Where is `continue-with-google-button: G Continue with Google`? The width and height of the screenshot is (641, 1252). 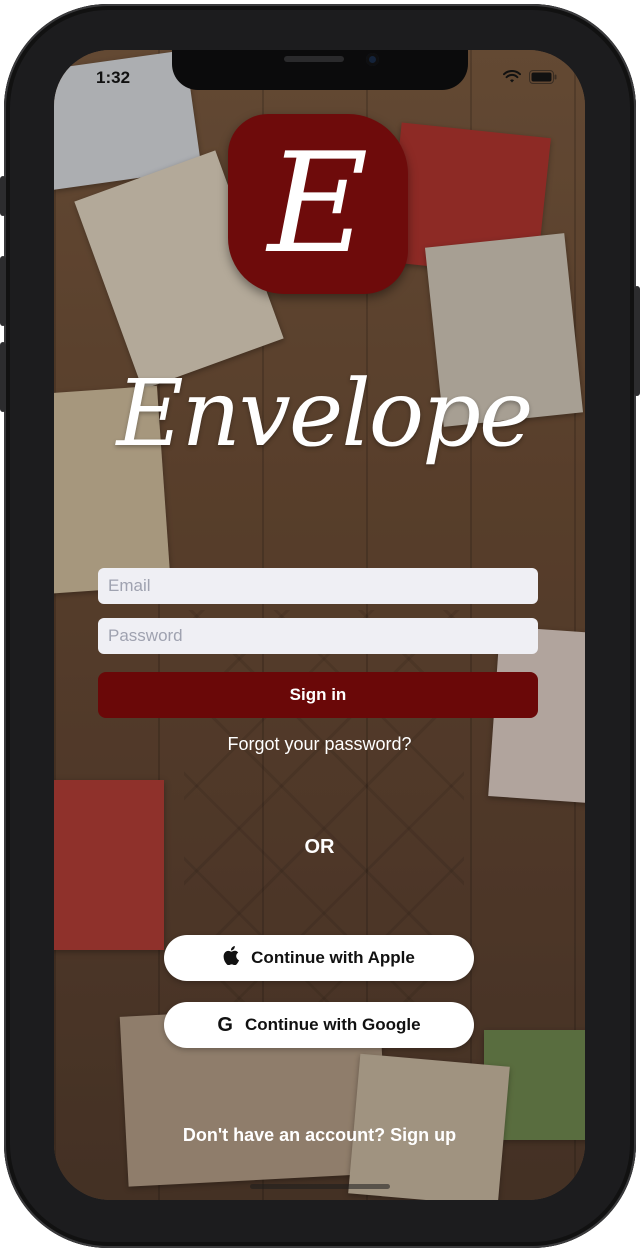 continue-with-google-button: G Continue with Google is located at coordinates (319, 1025).